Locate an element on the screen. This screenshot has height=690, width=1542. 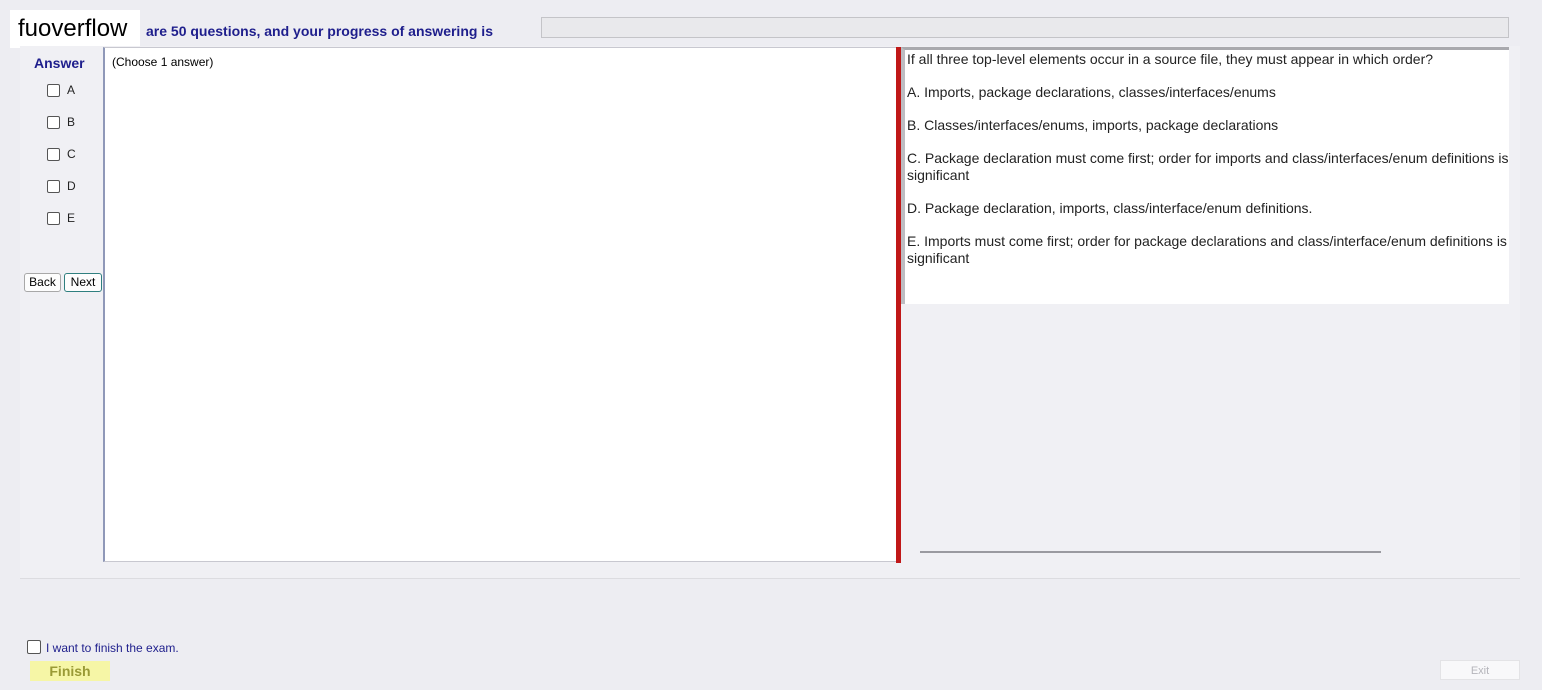
question-option-c-continued: significant is located at coordinates (938, 175).